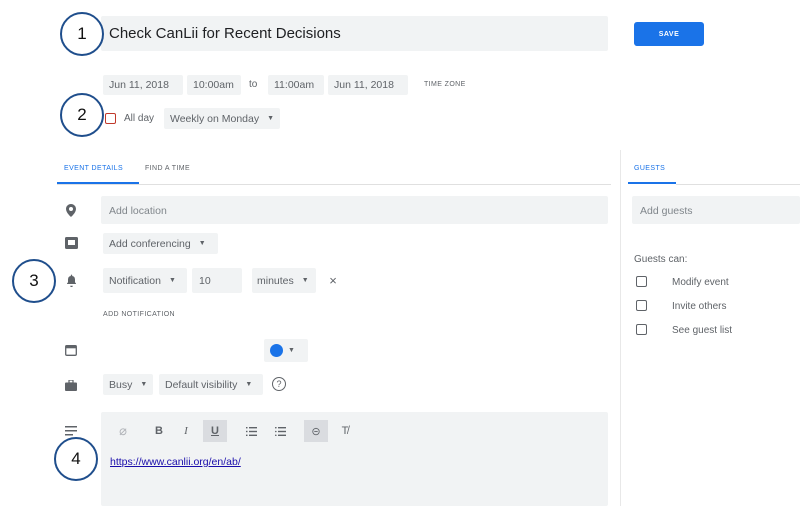 This screenshot has width=800, height=506. What do you see at coordinates (279, 384) in the screenshot?
I see `help-icon: ?` at bounding box center [279, 384].